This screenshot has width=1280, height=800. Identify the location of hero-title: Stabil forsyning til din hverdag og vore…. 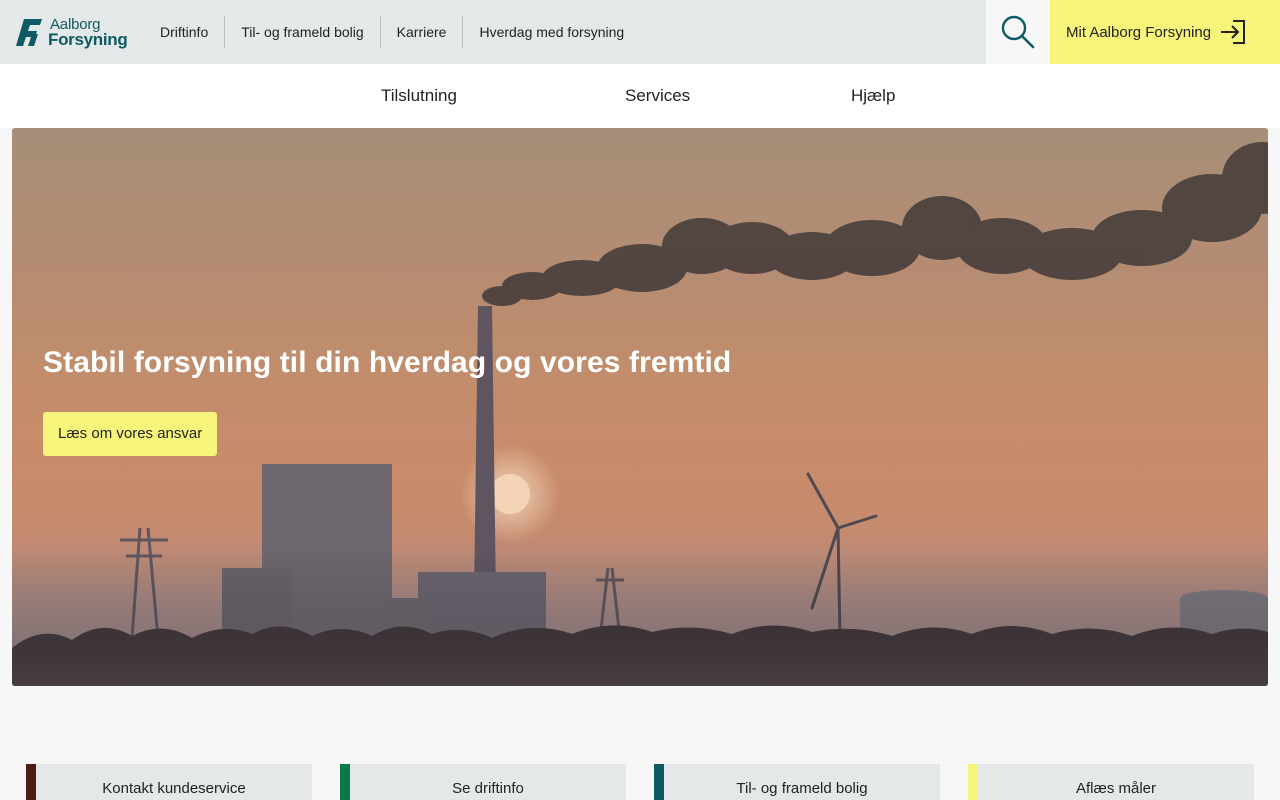
(387, 362).